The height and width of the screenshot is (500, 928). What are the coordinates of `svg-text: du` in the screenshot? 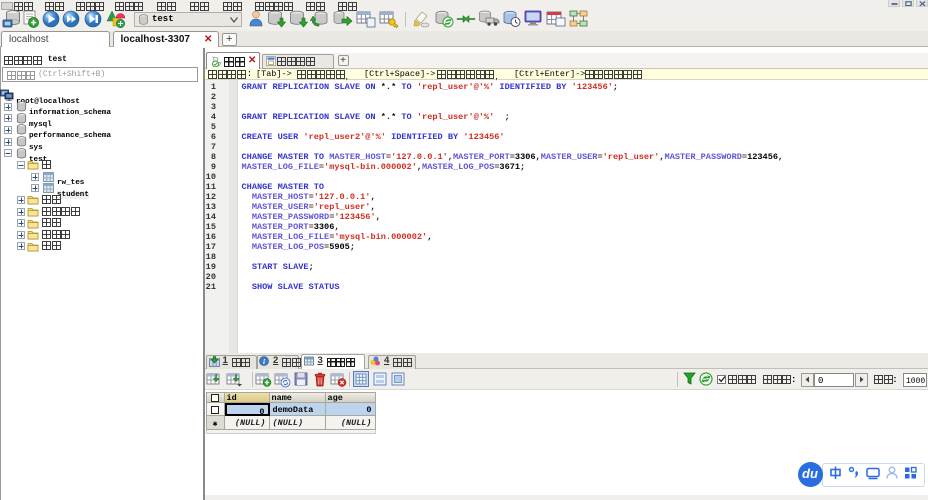 It's located at (810, 473).